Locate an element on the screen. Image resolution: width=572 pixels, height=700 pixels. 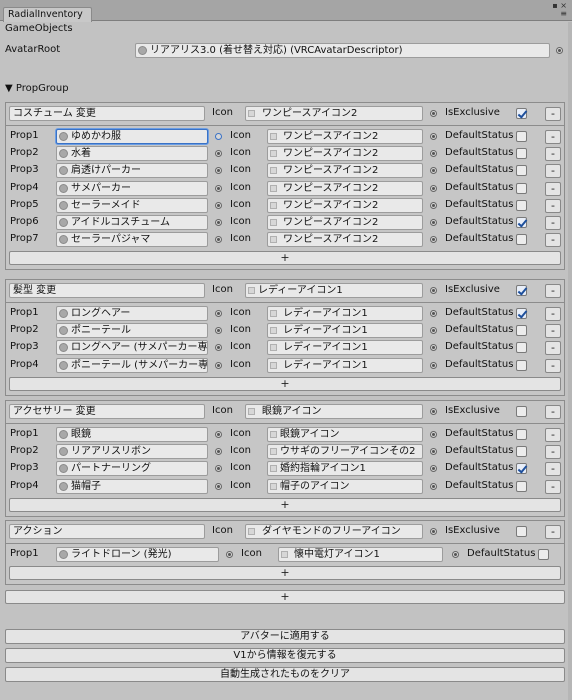
group-name-field: アクション is located at coordinates (107, 531).